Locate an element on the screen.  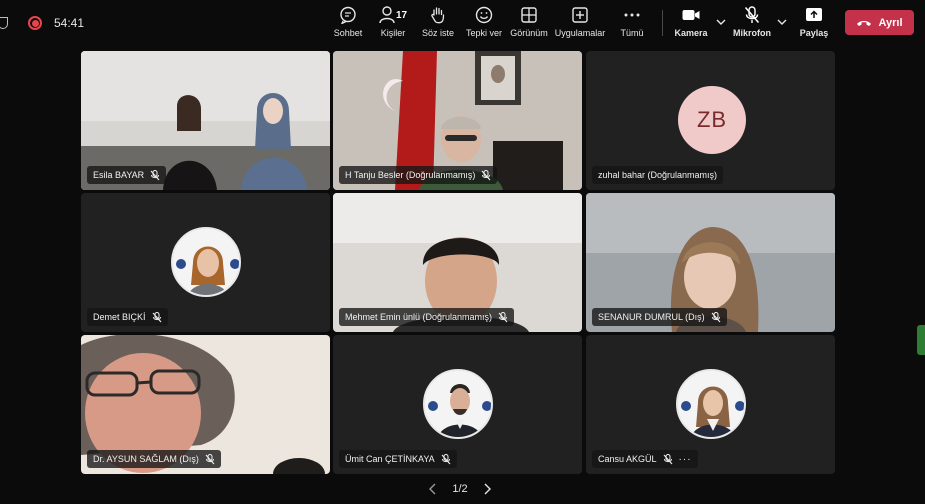
participant-tile: H Tanju Besler (Doğrulanmamış) is located at coordinates (457, 120).